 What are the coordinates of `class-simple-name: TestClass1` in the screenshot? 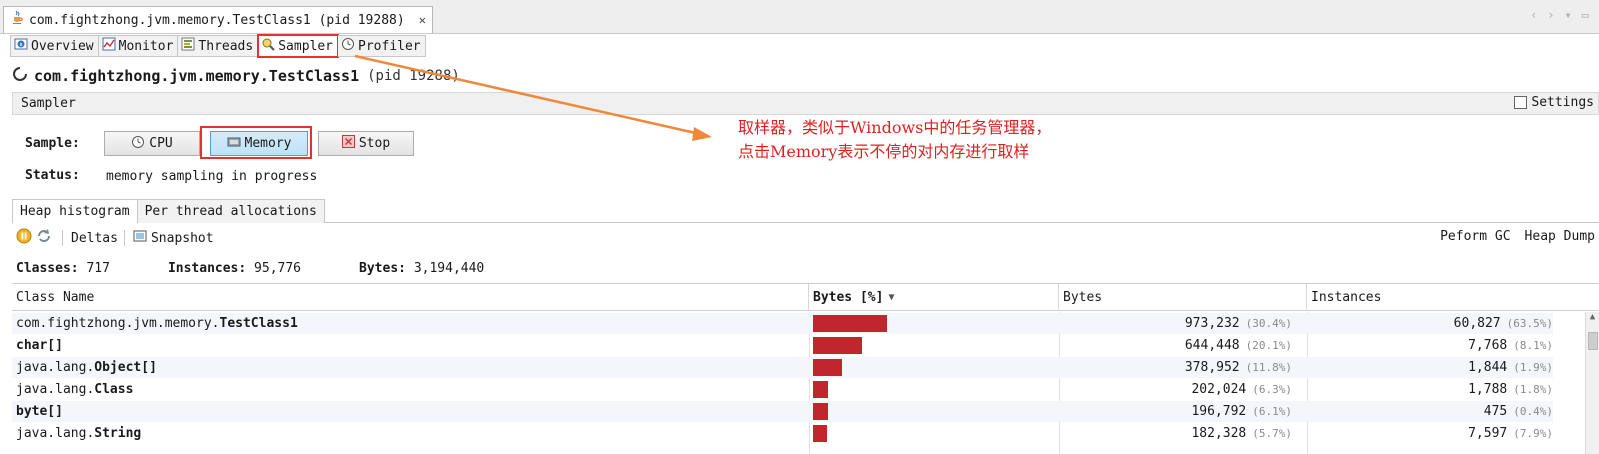 It's located at (258, 323).